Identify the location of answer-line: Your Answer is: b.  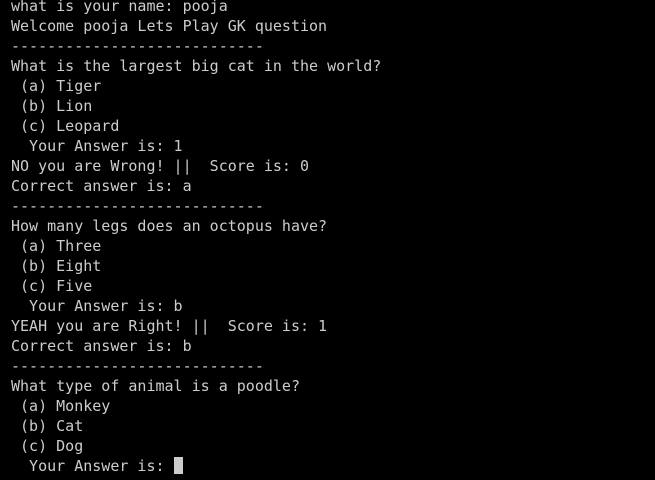
(97, 306).